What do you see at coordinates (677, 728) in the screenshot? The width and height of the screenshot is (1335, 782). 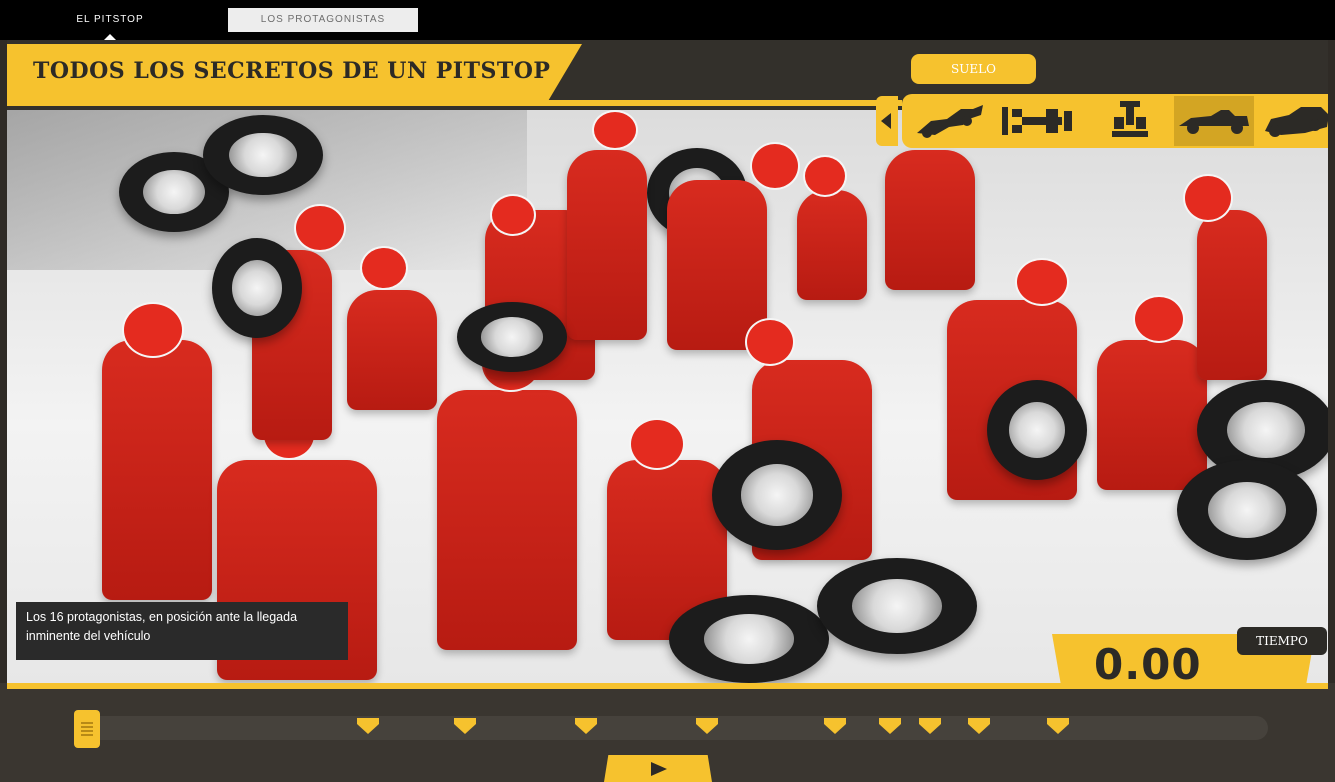 I see `timeline-track` at bounding box center [677, 728].